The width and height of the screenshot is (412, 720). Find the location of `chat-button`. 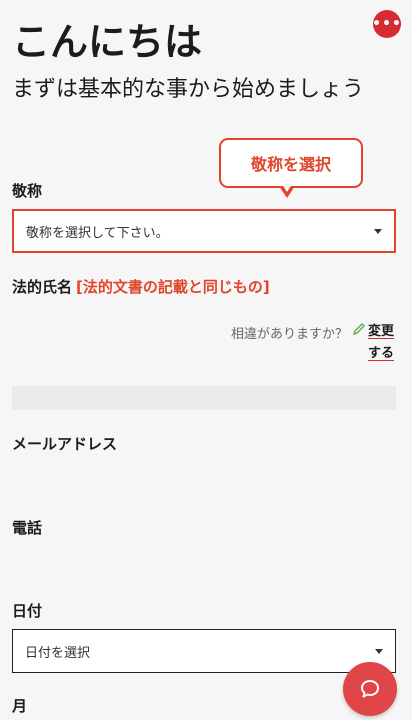

chat-button is located at coordinates (370, 689).